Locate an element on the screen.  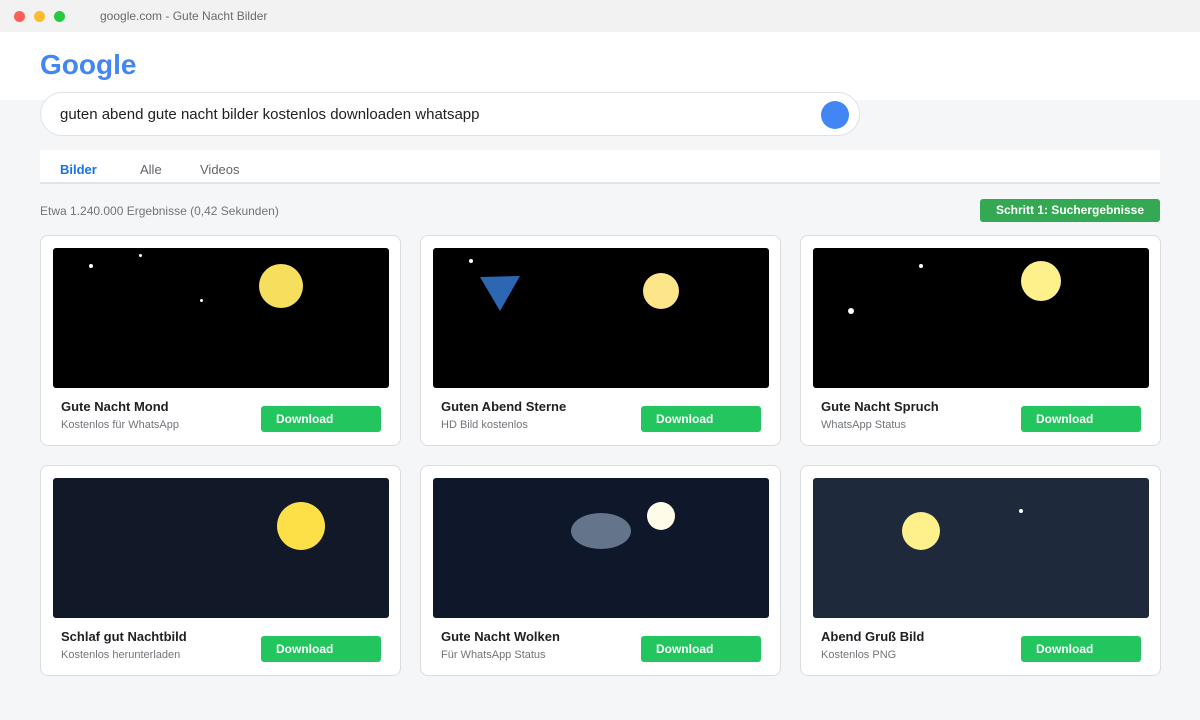
tab-videos: Videos is located at coordinates (220, 169).